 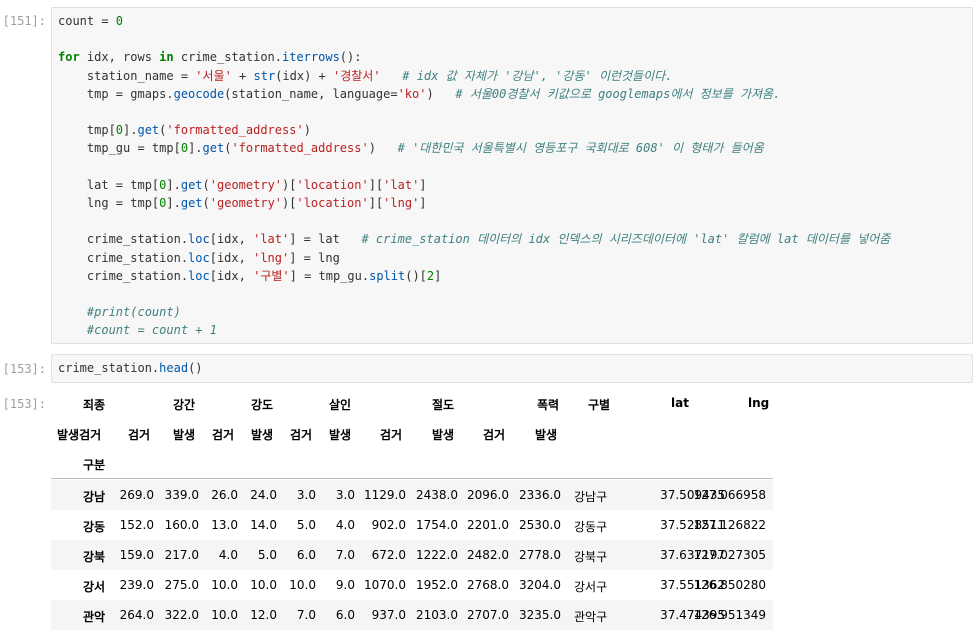 I want to click on table-cell: 2482.0, so click(x=488, y=555).